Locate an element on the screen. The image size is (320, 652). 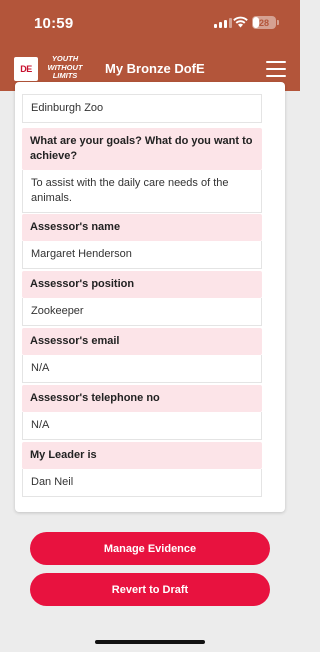
status-time: 10:59 is located at coordinates (54, 23).